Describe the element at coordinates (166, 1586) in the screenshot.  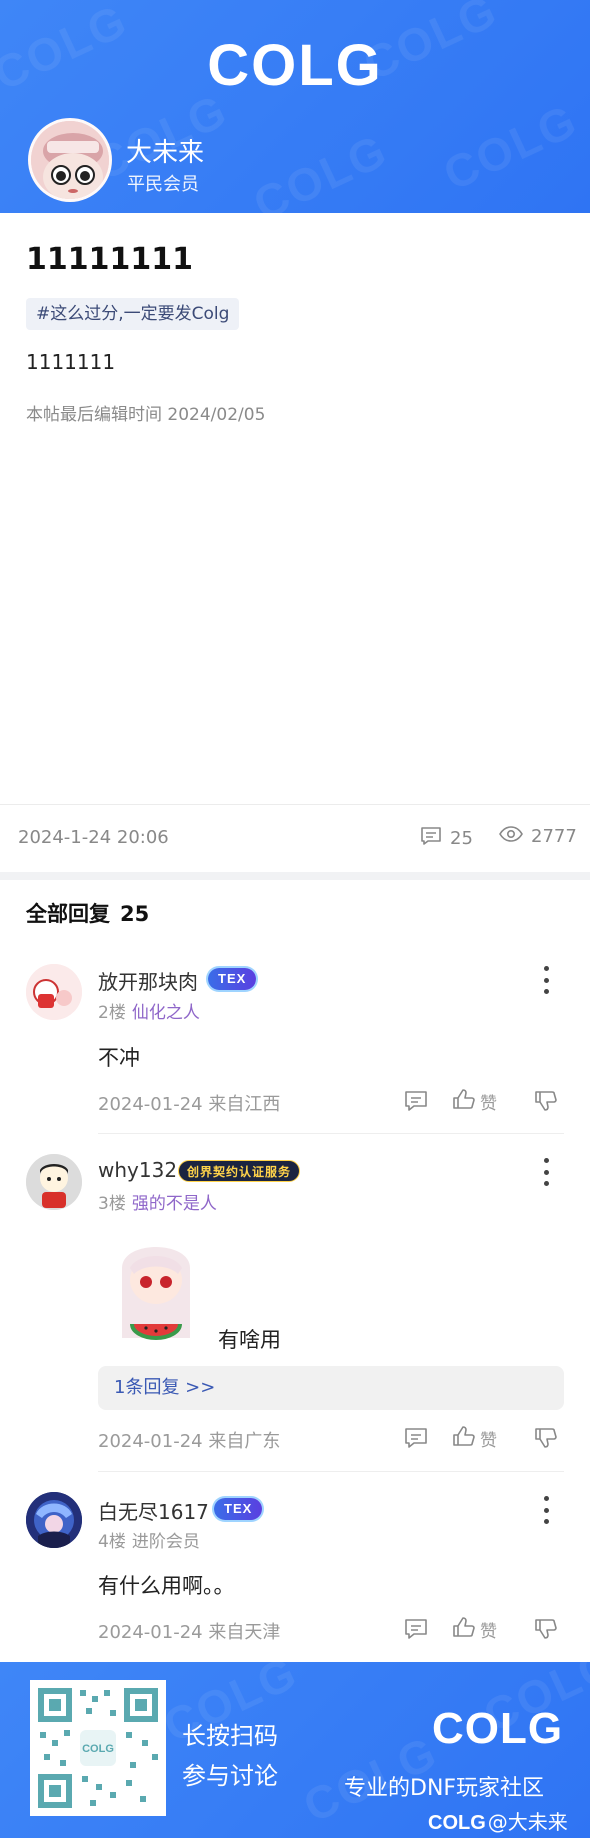
I see `reply-text: 有什么用啊。。` at that location.